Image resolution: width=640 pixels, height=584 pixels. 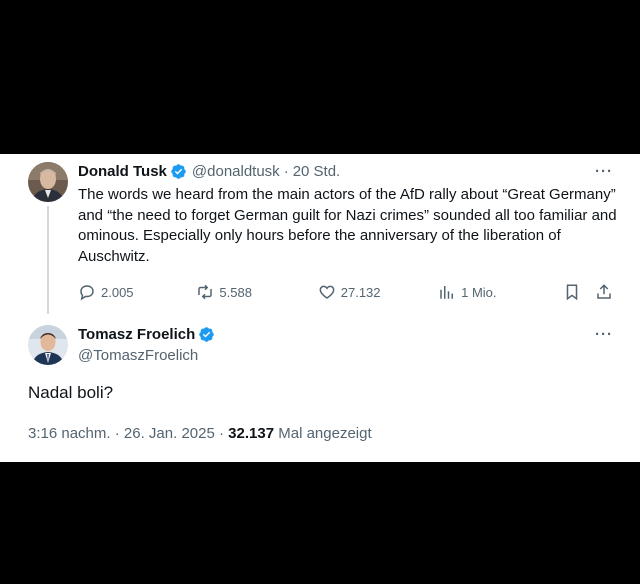 I want to click on tweet-date: 26. Jan. 2025, so click(x=169, y=433).